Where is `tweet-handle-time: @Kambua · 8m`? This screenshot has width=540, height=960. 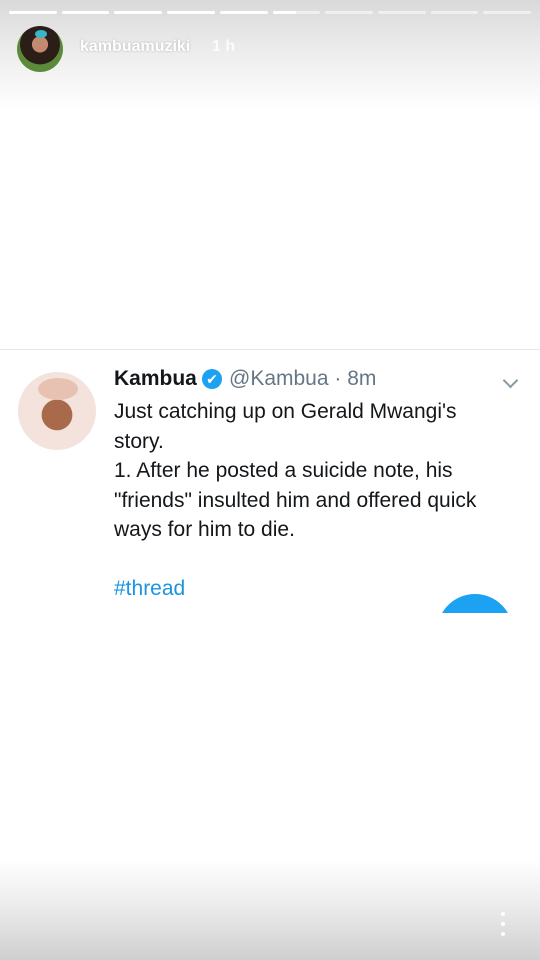
tweet-handle-time: @Kambua · 8m is located at coordinates (303, 378).